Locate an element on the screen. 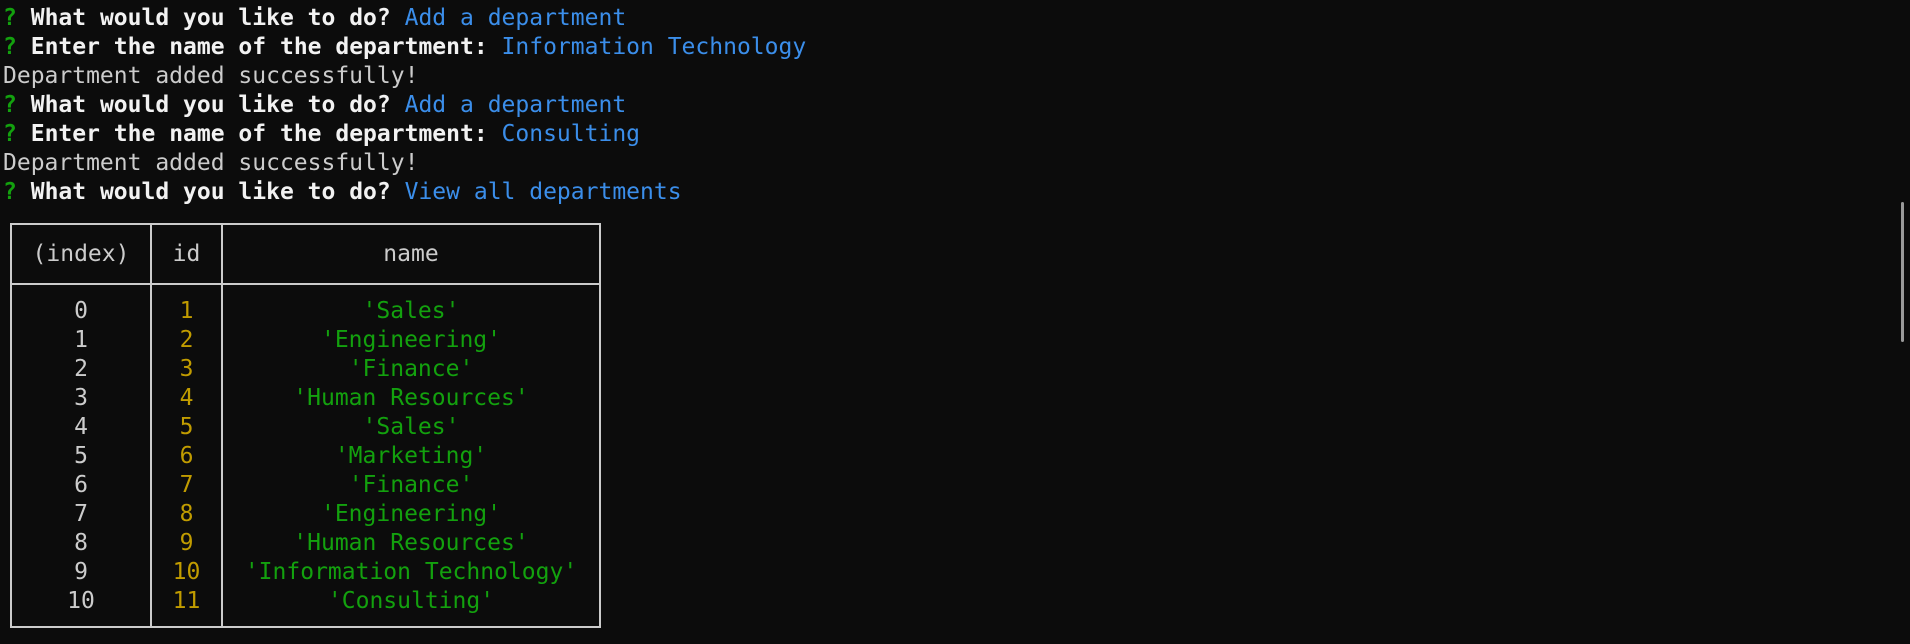 This screenshot has width=1910, height=644. table-row: 9 10 'Information Technology' is located at coordinates (305, 572).